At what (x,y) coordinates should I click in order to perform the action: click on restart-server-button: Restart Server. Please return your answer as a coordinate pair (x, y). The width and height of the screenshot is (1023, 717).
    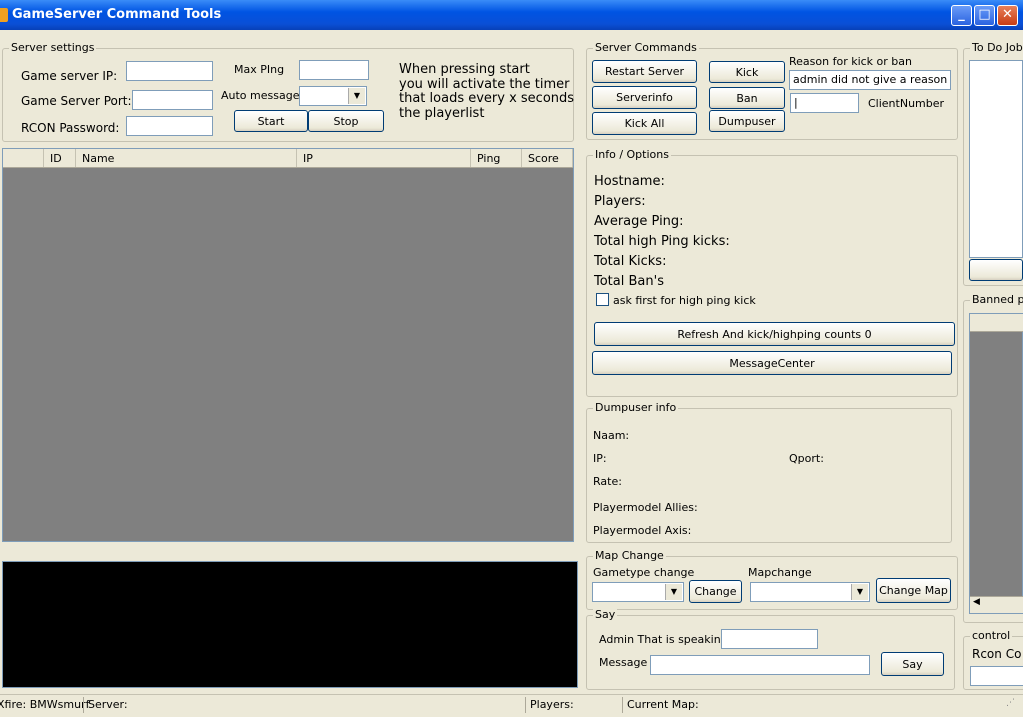
    Looking at the image, I should click on (644, 71).